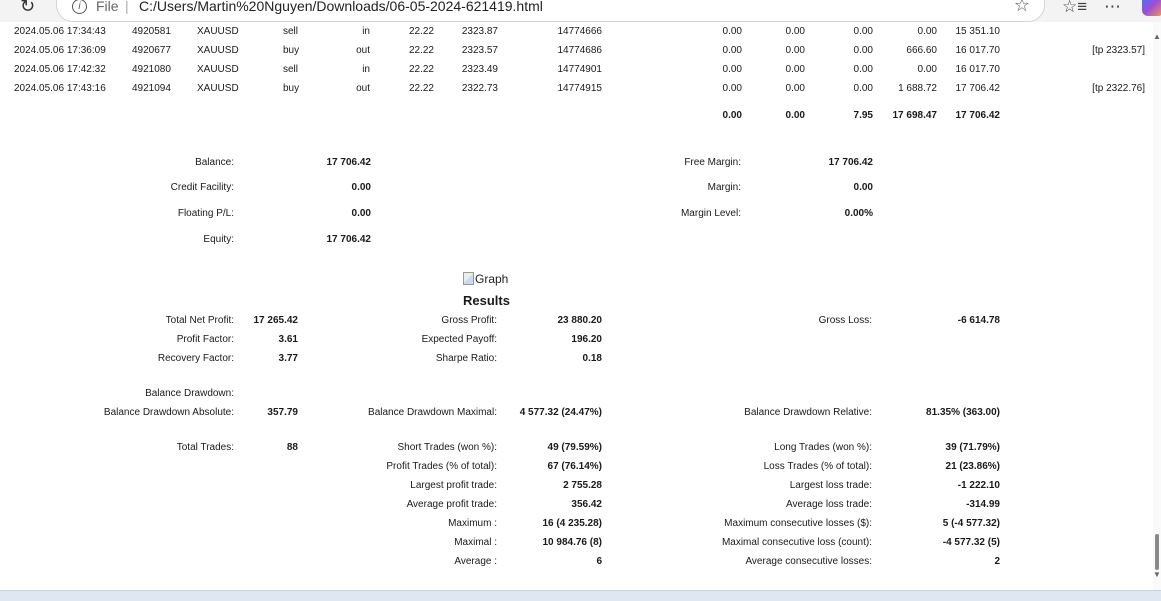  What do you see at coordinates (798, 523) in the screenshot?
I see `max-consec-losses-label: Maximum consecutive losses ($):` at bounding box center [798, 523].